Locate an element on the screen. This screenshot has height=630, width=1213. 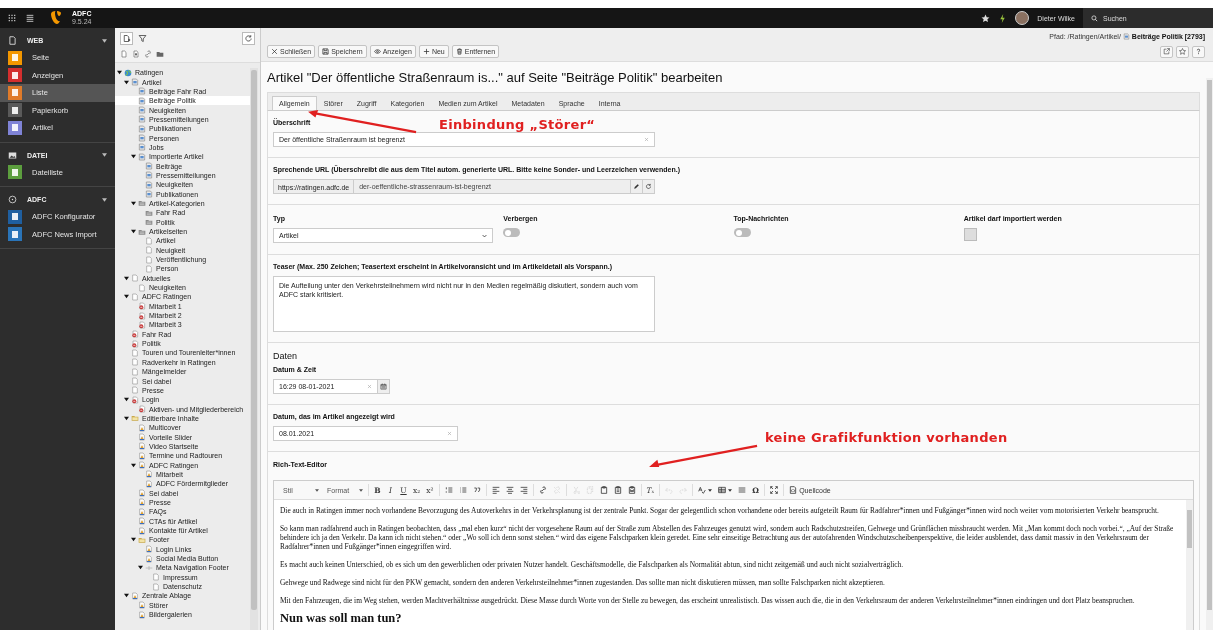
pencil-icon is located at coordinates (636, 186).